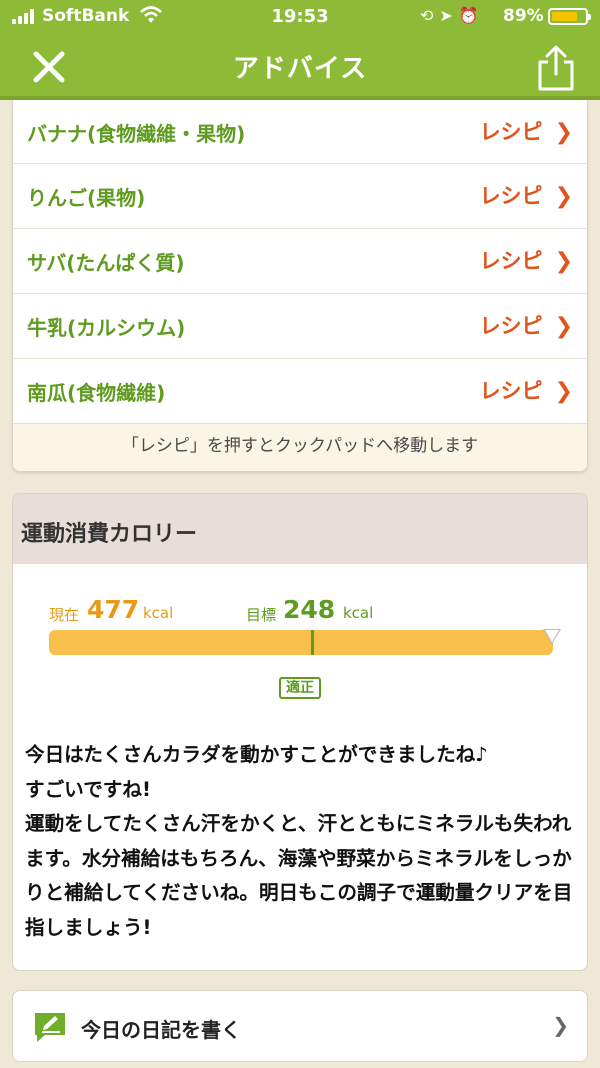 The height and width of the screenshot is (1068, 600). Describe the element at coordinates (300, 447) in the screenshot. I see `recipe-note: 「レシピ」を押すとクックパッドへ移動します` at that location.